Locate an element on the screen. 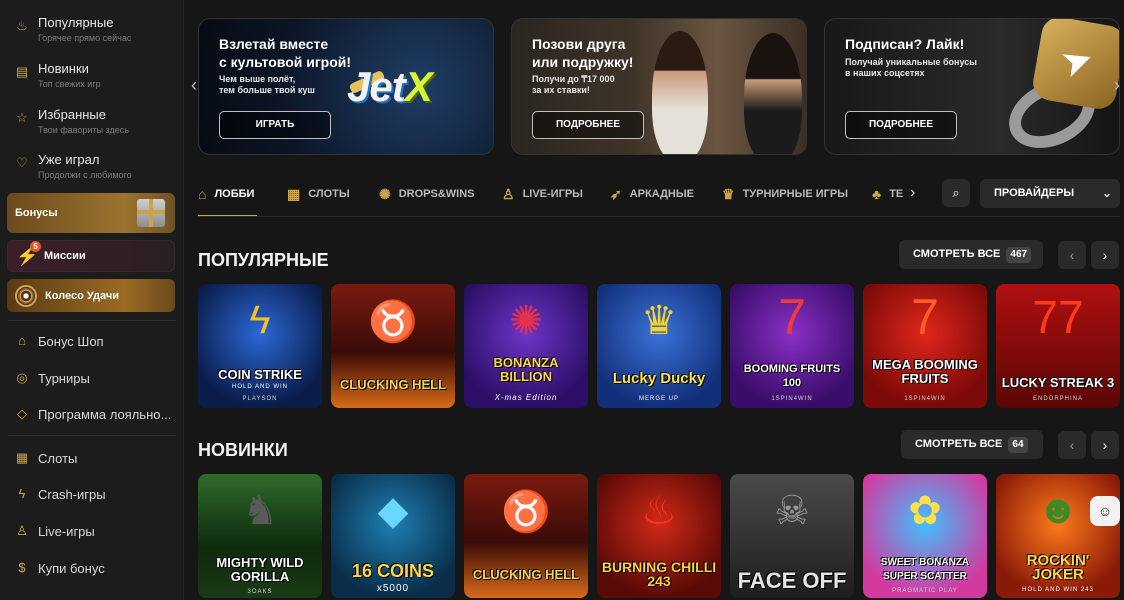  game-tile: ϟ COIN STRIKE HOLD AND WIN PLAYSON is located at coordinates (260, 346).